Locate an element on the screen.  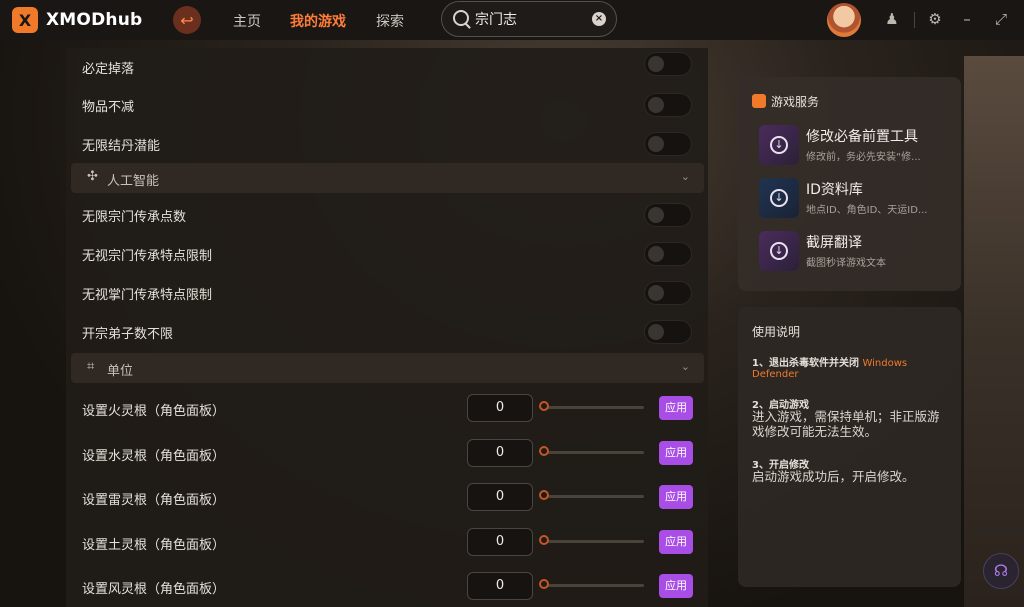
service-title: ID资料库 is located at coordinates (834, 190).